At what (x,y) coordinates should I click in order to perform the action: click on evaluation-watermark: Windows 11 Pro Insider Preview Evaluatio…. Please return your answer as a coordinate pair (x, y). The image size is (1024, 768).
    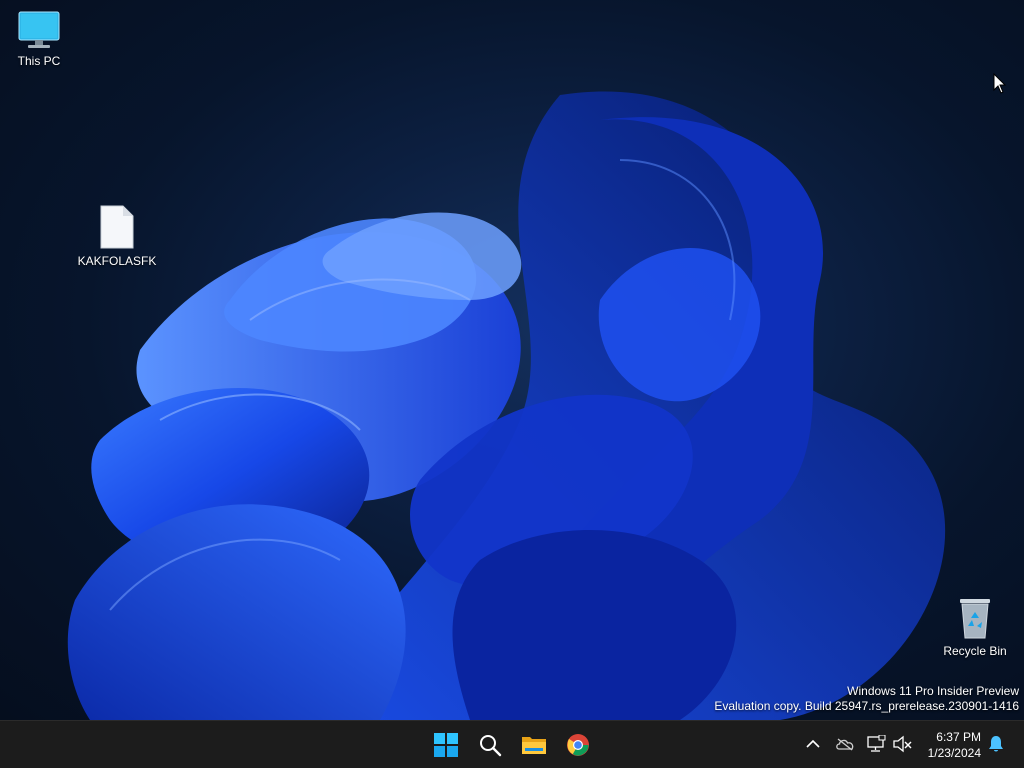
    Looking at the image, I should click on (866, 699).